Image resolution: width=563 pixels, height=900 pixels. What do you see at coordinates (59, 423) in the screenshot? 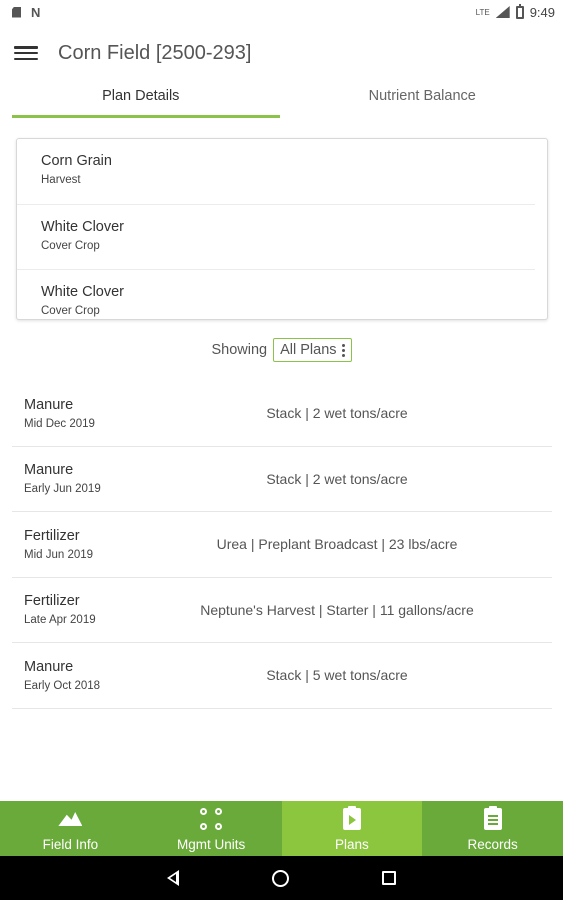
I see `plan-date: Mid Dec 2019` at bounding box center [59, 423].